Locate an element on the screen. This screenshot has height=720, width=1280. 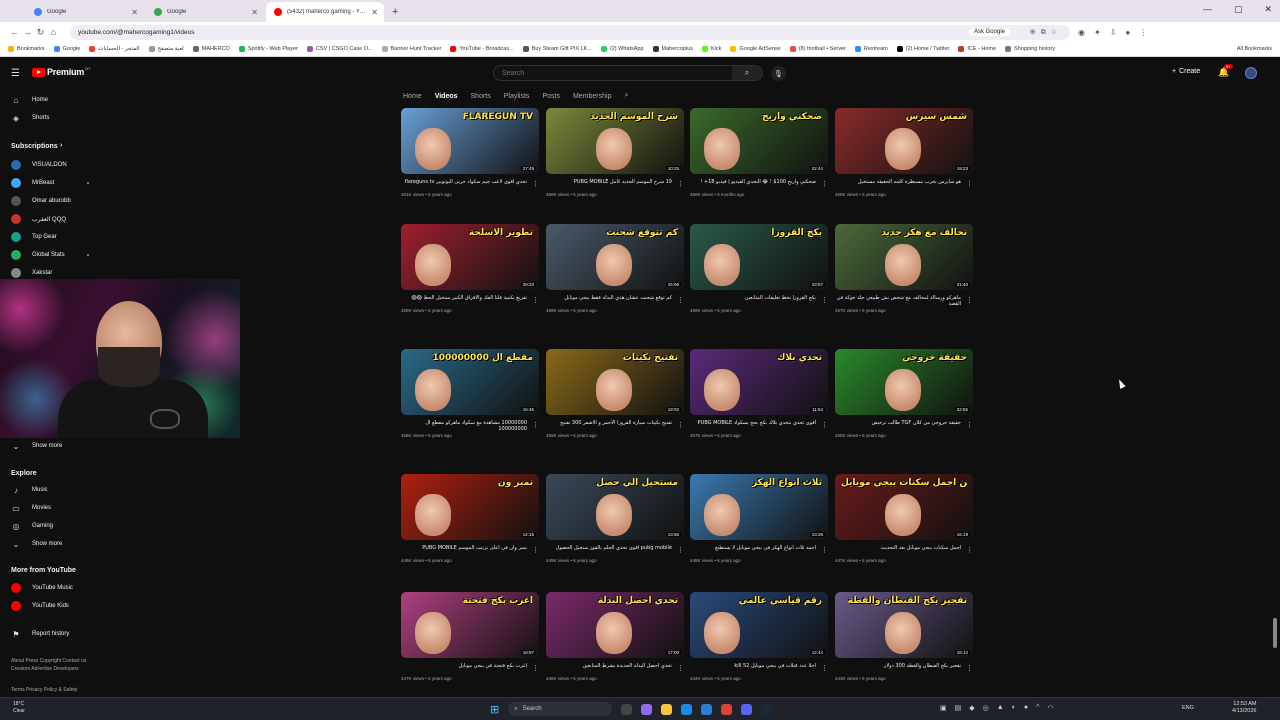
account-avatar is located at coordinates (1251, 73).